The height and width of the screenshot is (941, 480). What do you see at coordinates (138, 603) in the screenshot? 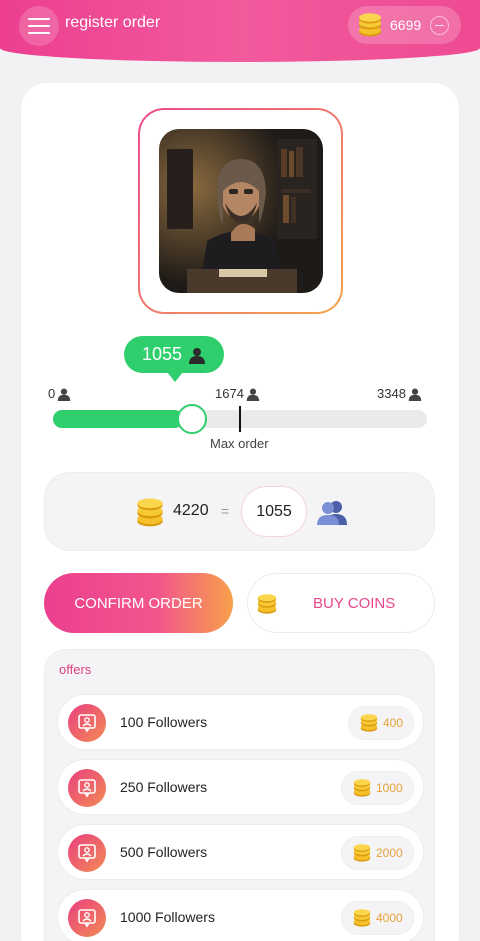
I see `confirm-order-button: CONFIRM ORDER` at bounding box center [138, 603].